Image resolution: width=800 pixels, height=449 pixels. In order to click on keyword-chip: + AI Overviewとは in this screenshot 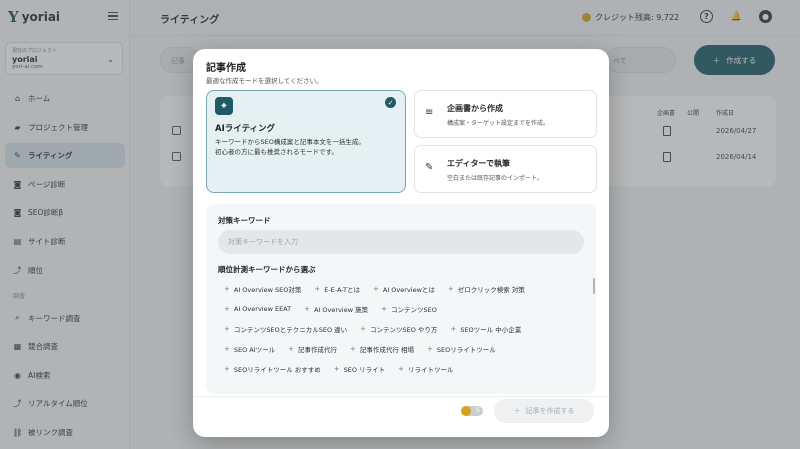, I will do `click(404, 289)`.